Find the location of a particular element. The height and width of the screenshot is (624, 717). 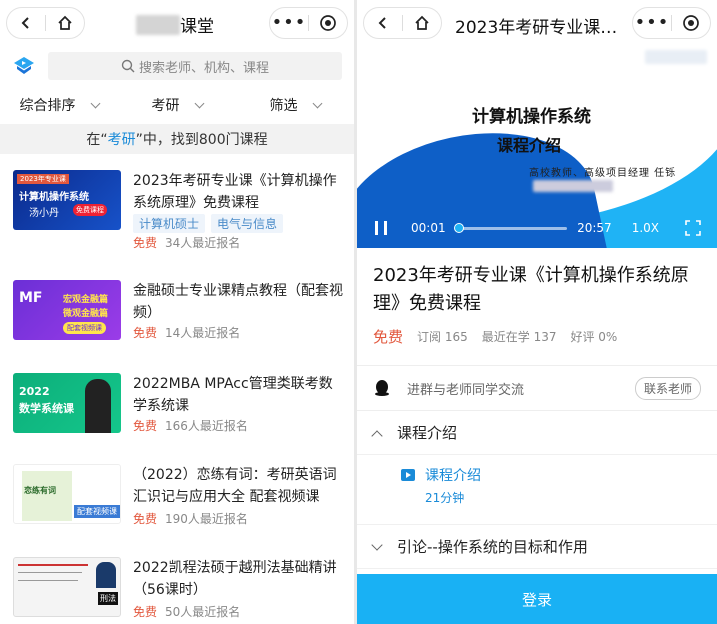

video-subtitle: 课程介绍 is located at coordinates (529, 145).